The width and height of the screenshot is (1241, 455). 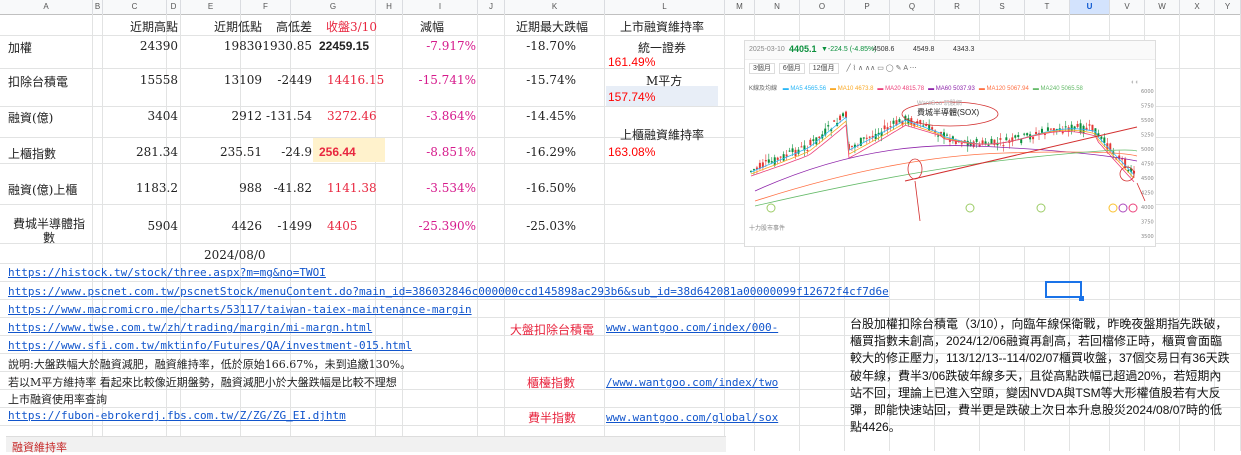 I want to click on cell-recent-low: 235.51, so click(x=227, y=152).